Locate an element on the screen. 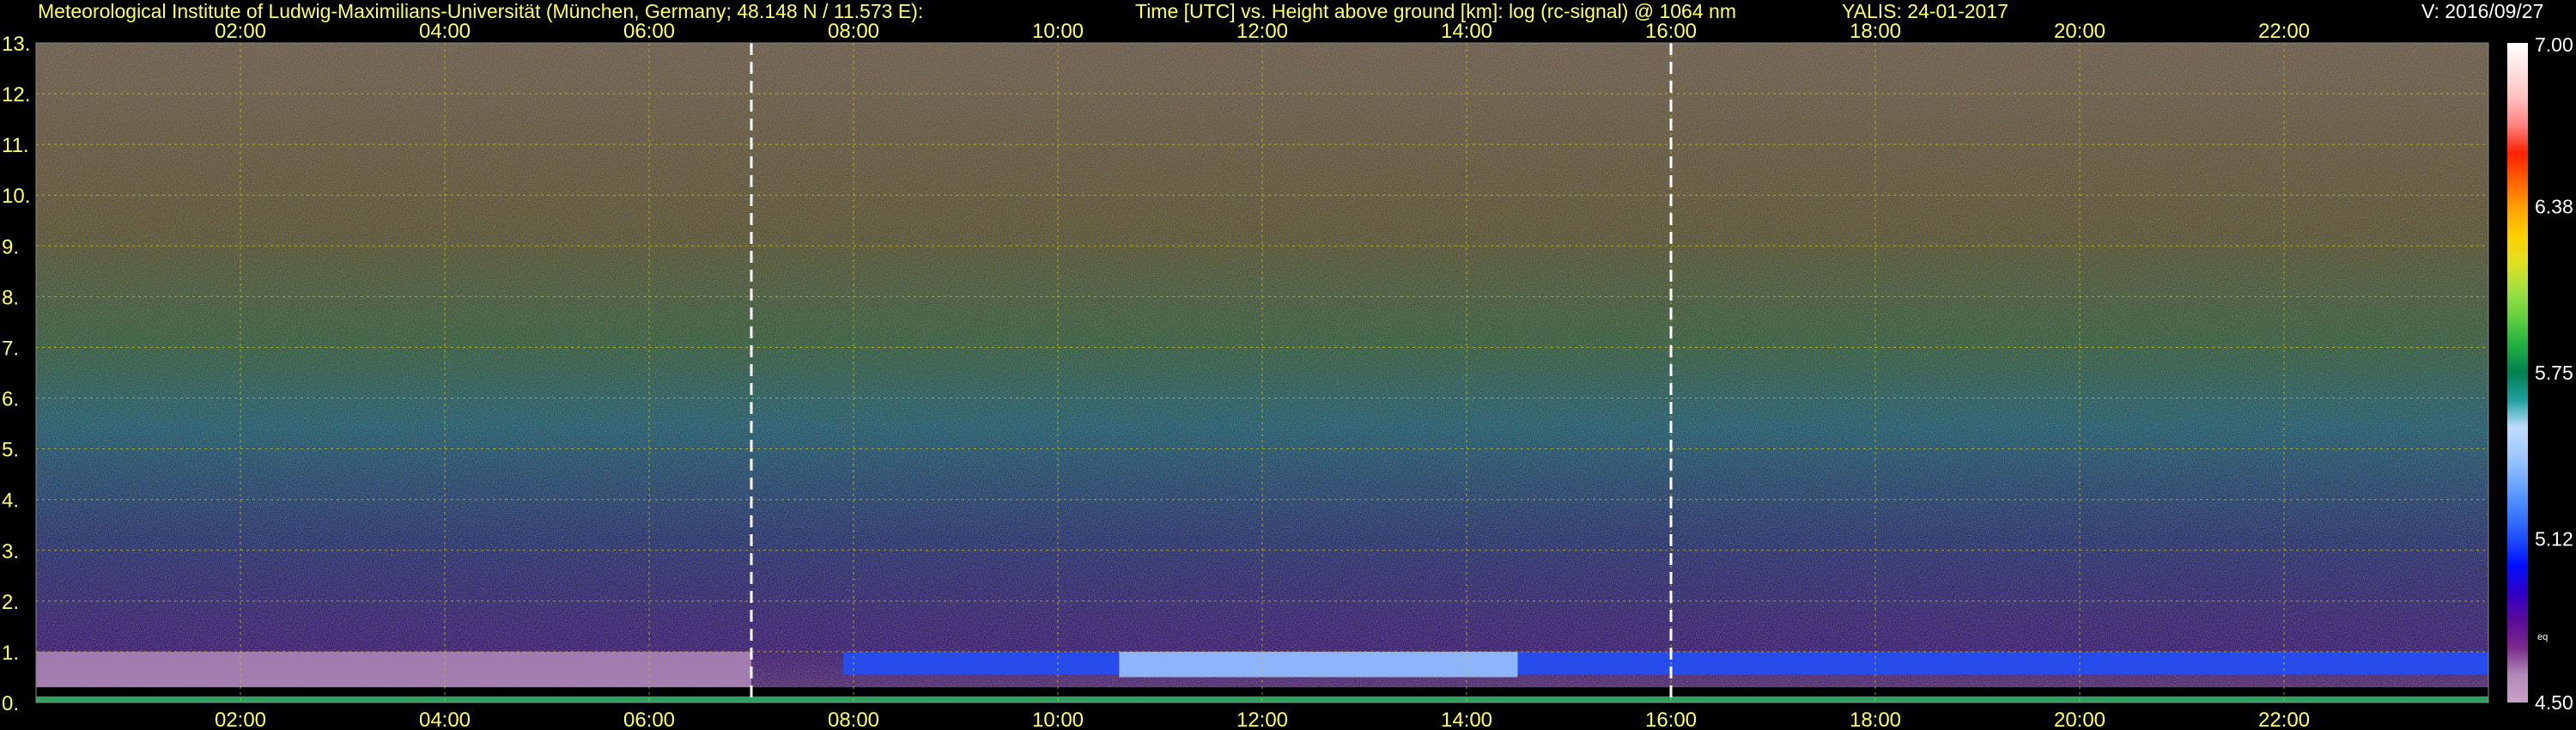 The image size is (2576, 730). colorbar-label: eq is located at coordinates (2543, 637).